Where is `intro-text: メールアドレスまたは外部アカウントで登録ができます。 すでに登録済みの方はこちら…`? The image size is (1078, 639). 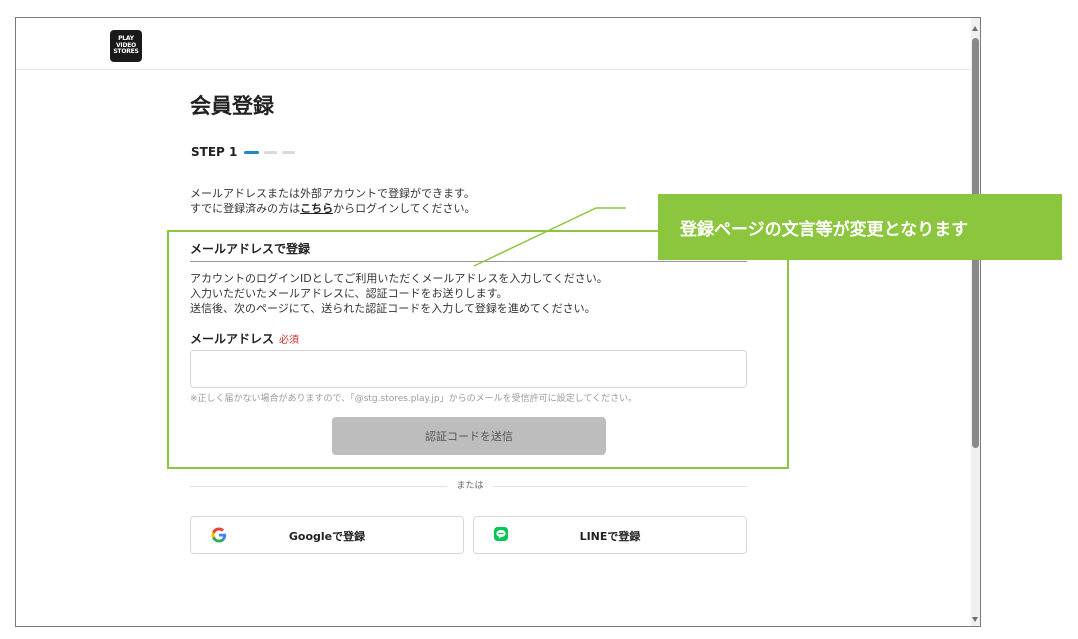 intro-text: メールアドレスまたは外部アカウントで登録ができます。 すでに登録済みの方はこちら… is located at coordinates (332, 201).